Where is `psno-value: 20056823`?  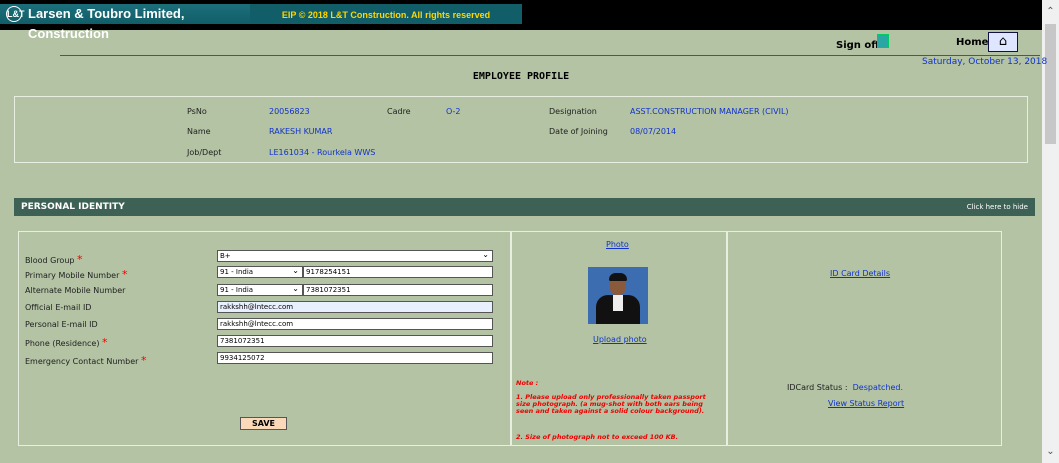
psno-value: 20056823 is located at coordinates (289, 111).